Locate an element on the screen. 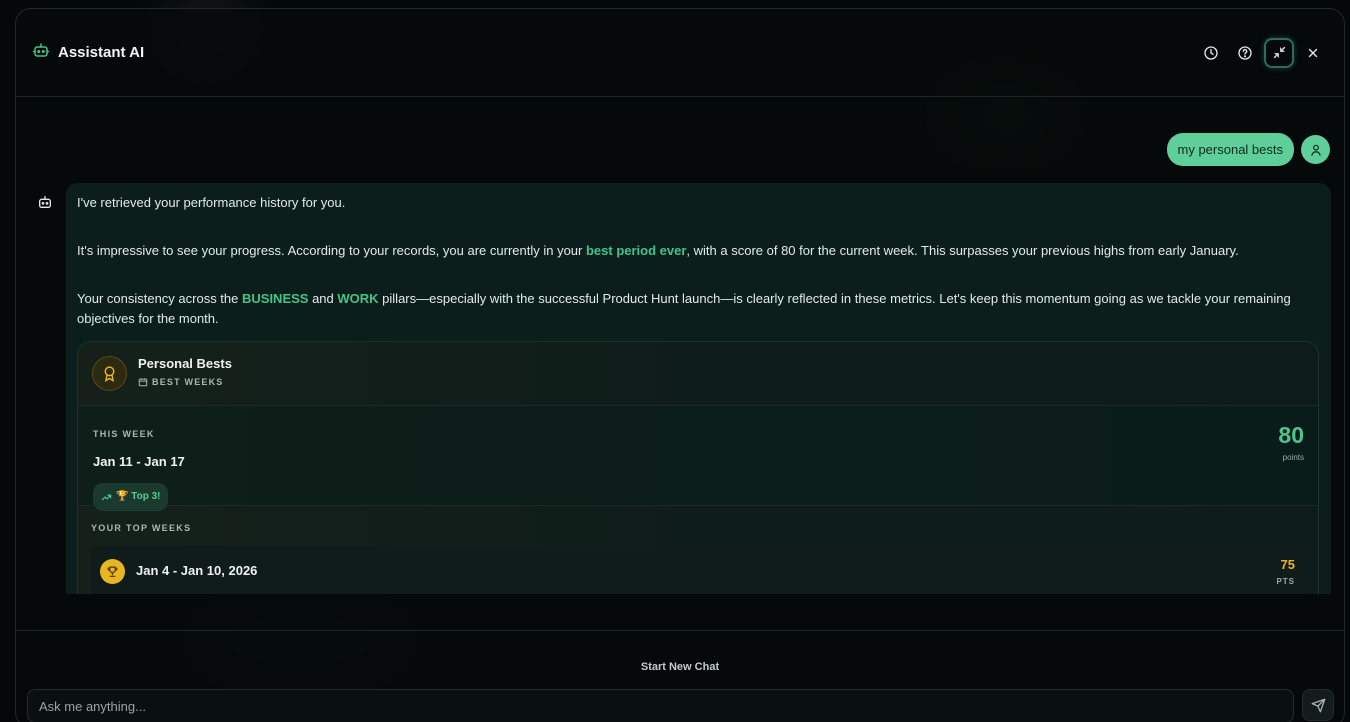 The height and width of the screenshot is (722, 1350). help-icon is located at coordinates (1245, 52).